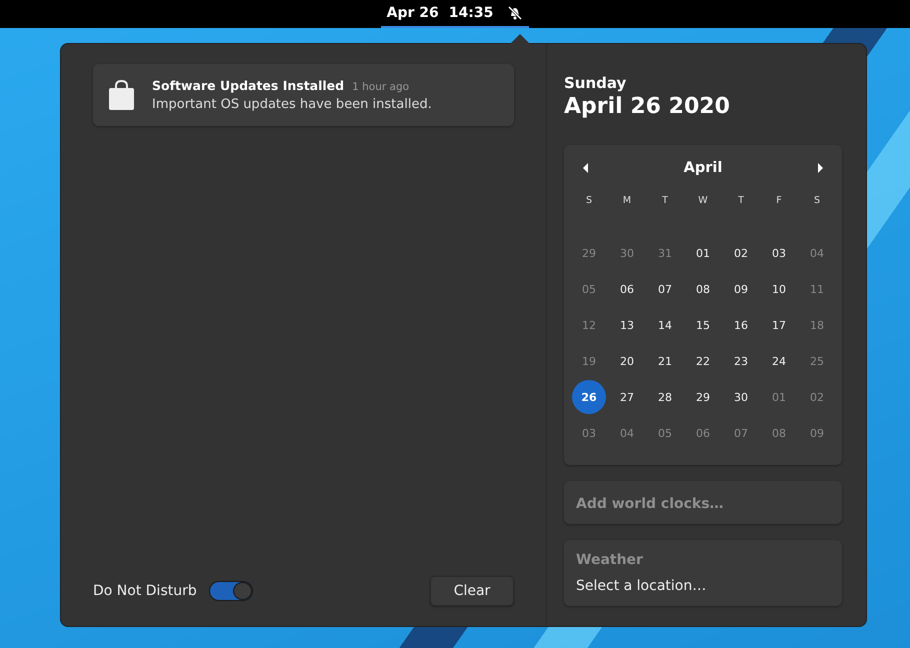  What do you see at coordinates (703, 397) in the screenshot?
I see `calendar-day: 29` at bounding box center [703, 397].